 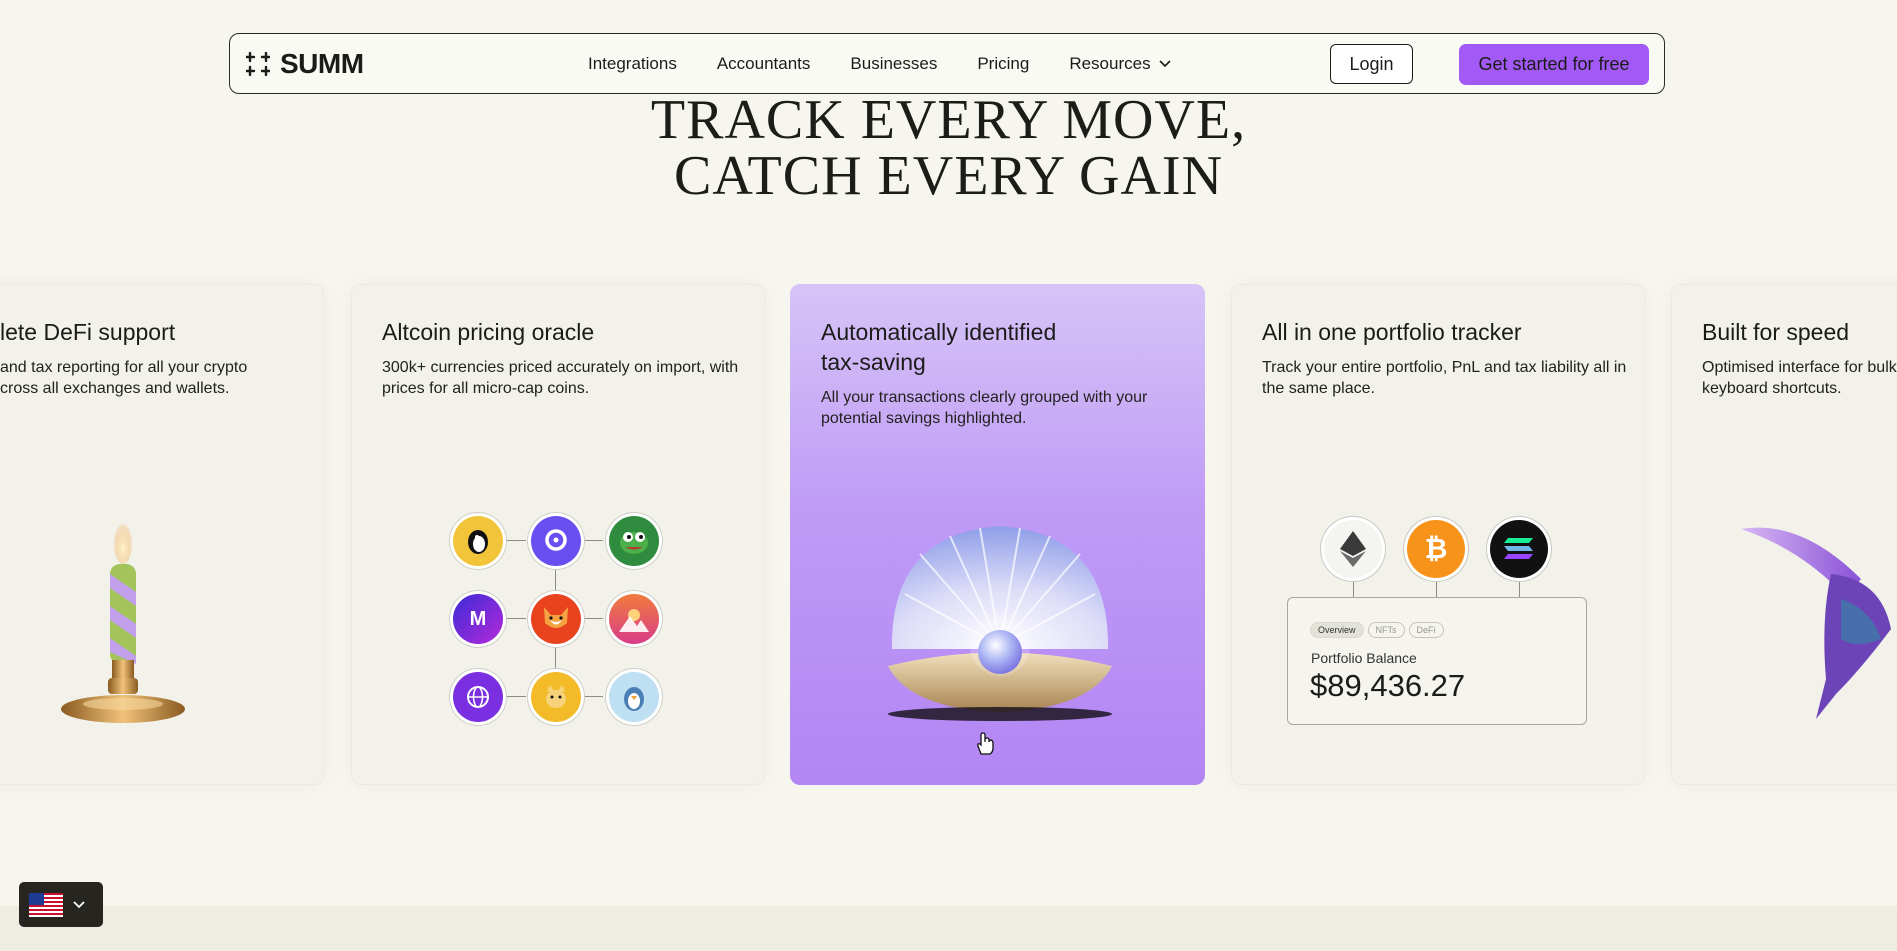 What do you see at coordinates (985, 743) in the screenshot?
I see `hand-cursor-icon` at bounding box center [985, 743].